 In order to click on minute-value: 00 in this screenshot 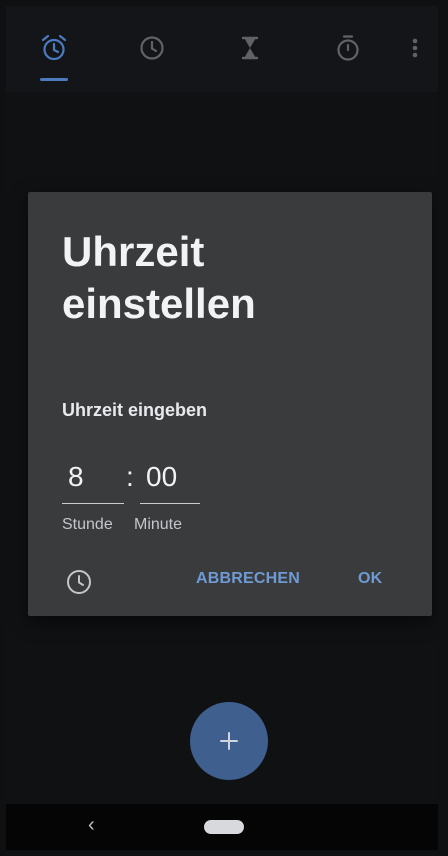, I will do `click(162, 476)`.